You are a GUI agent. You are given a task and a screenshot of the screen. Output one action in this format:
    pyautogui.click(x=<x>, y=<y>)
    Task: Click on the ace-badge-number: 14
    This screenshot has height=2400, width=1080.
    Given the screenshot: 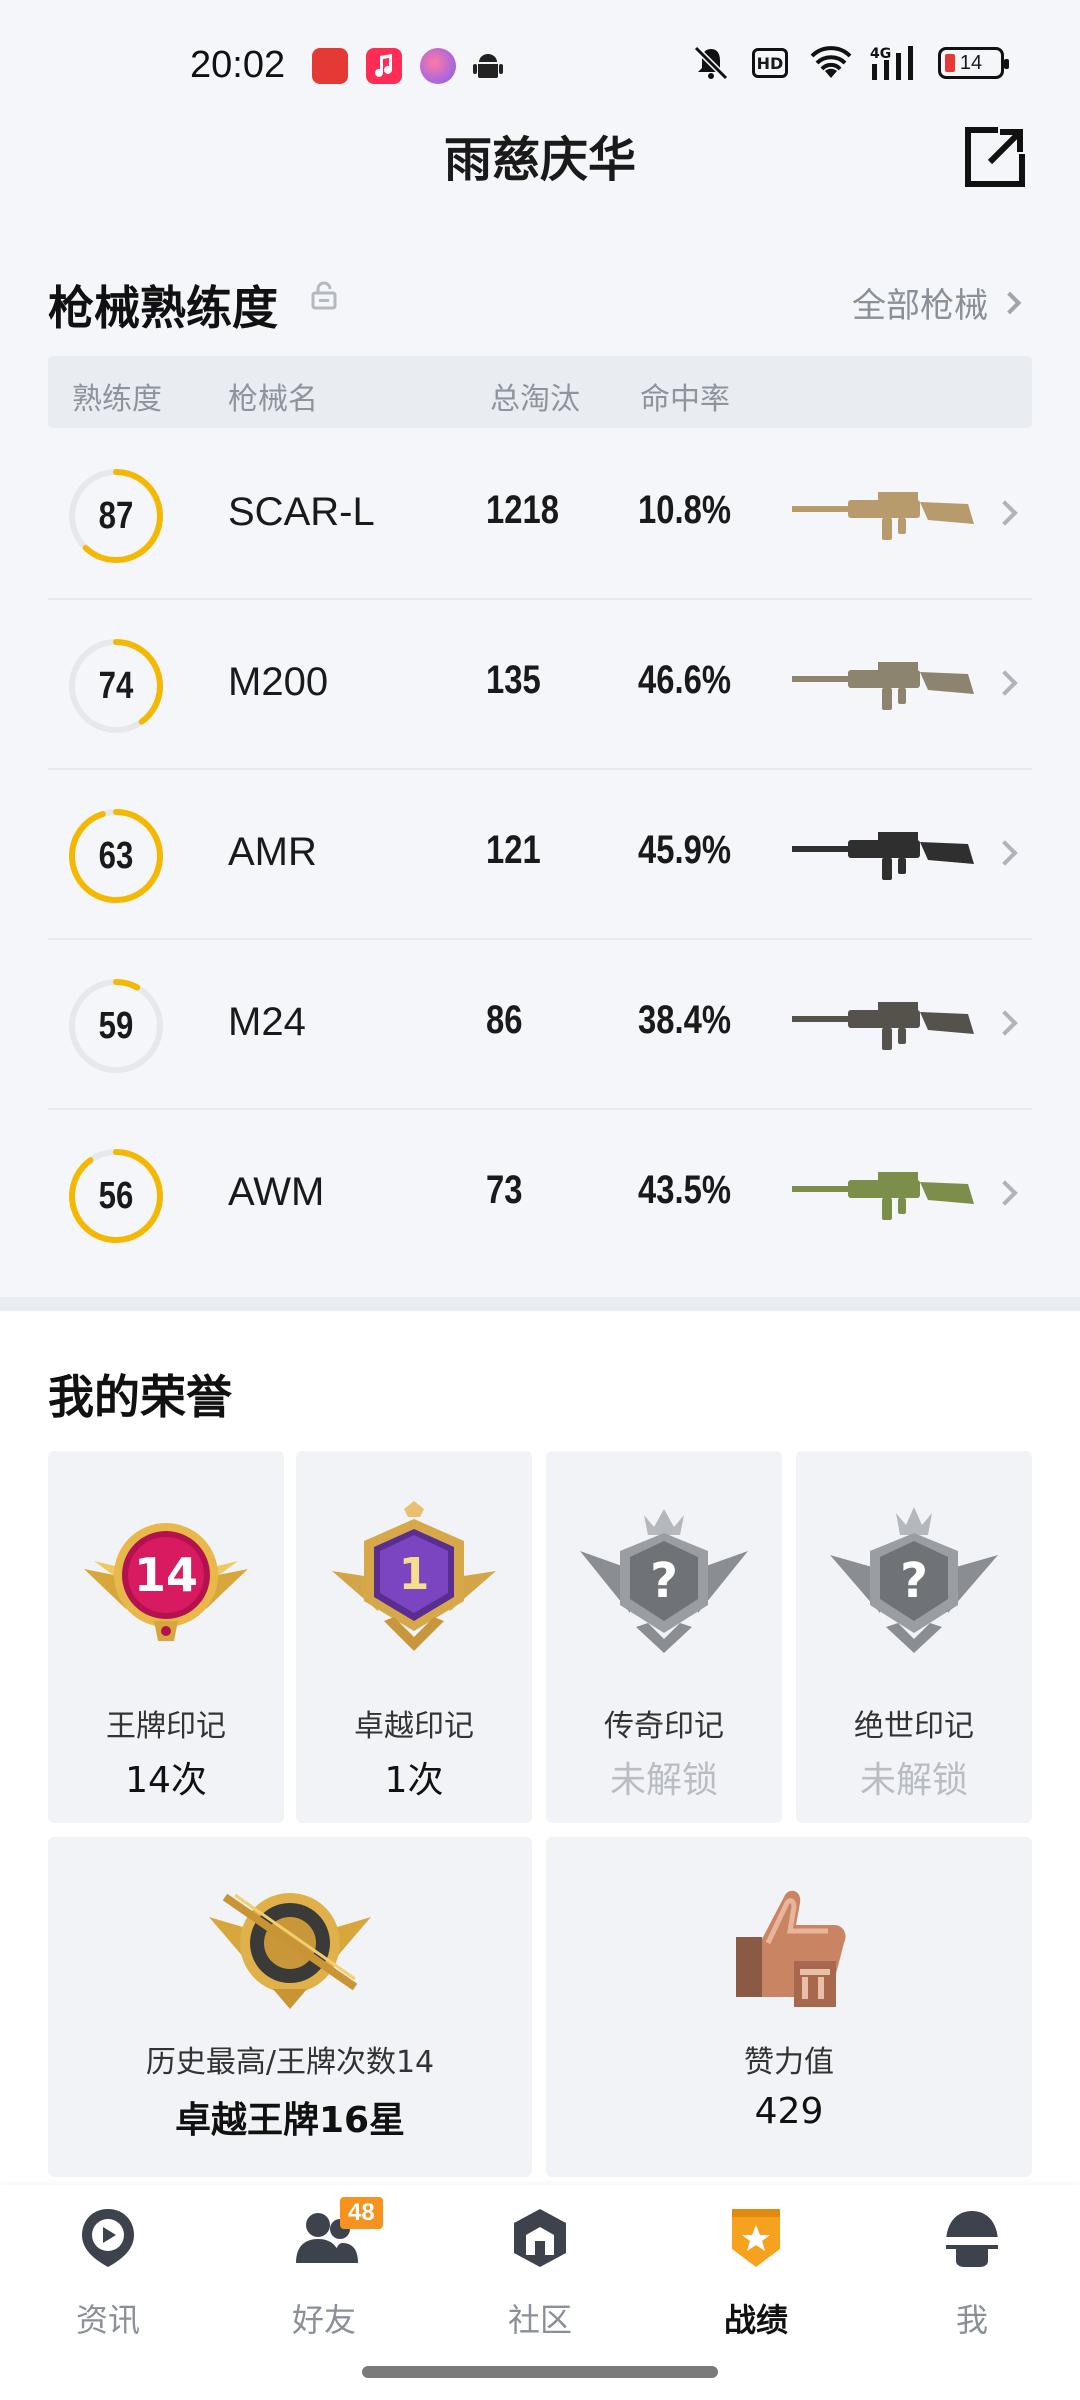 What is the action you would take?
    pyautogui.click(x=166, y=1575)
    